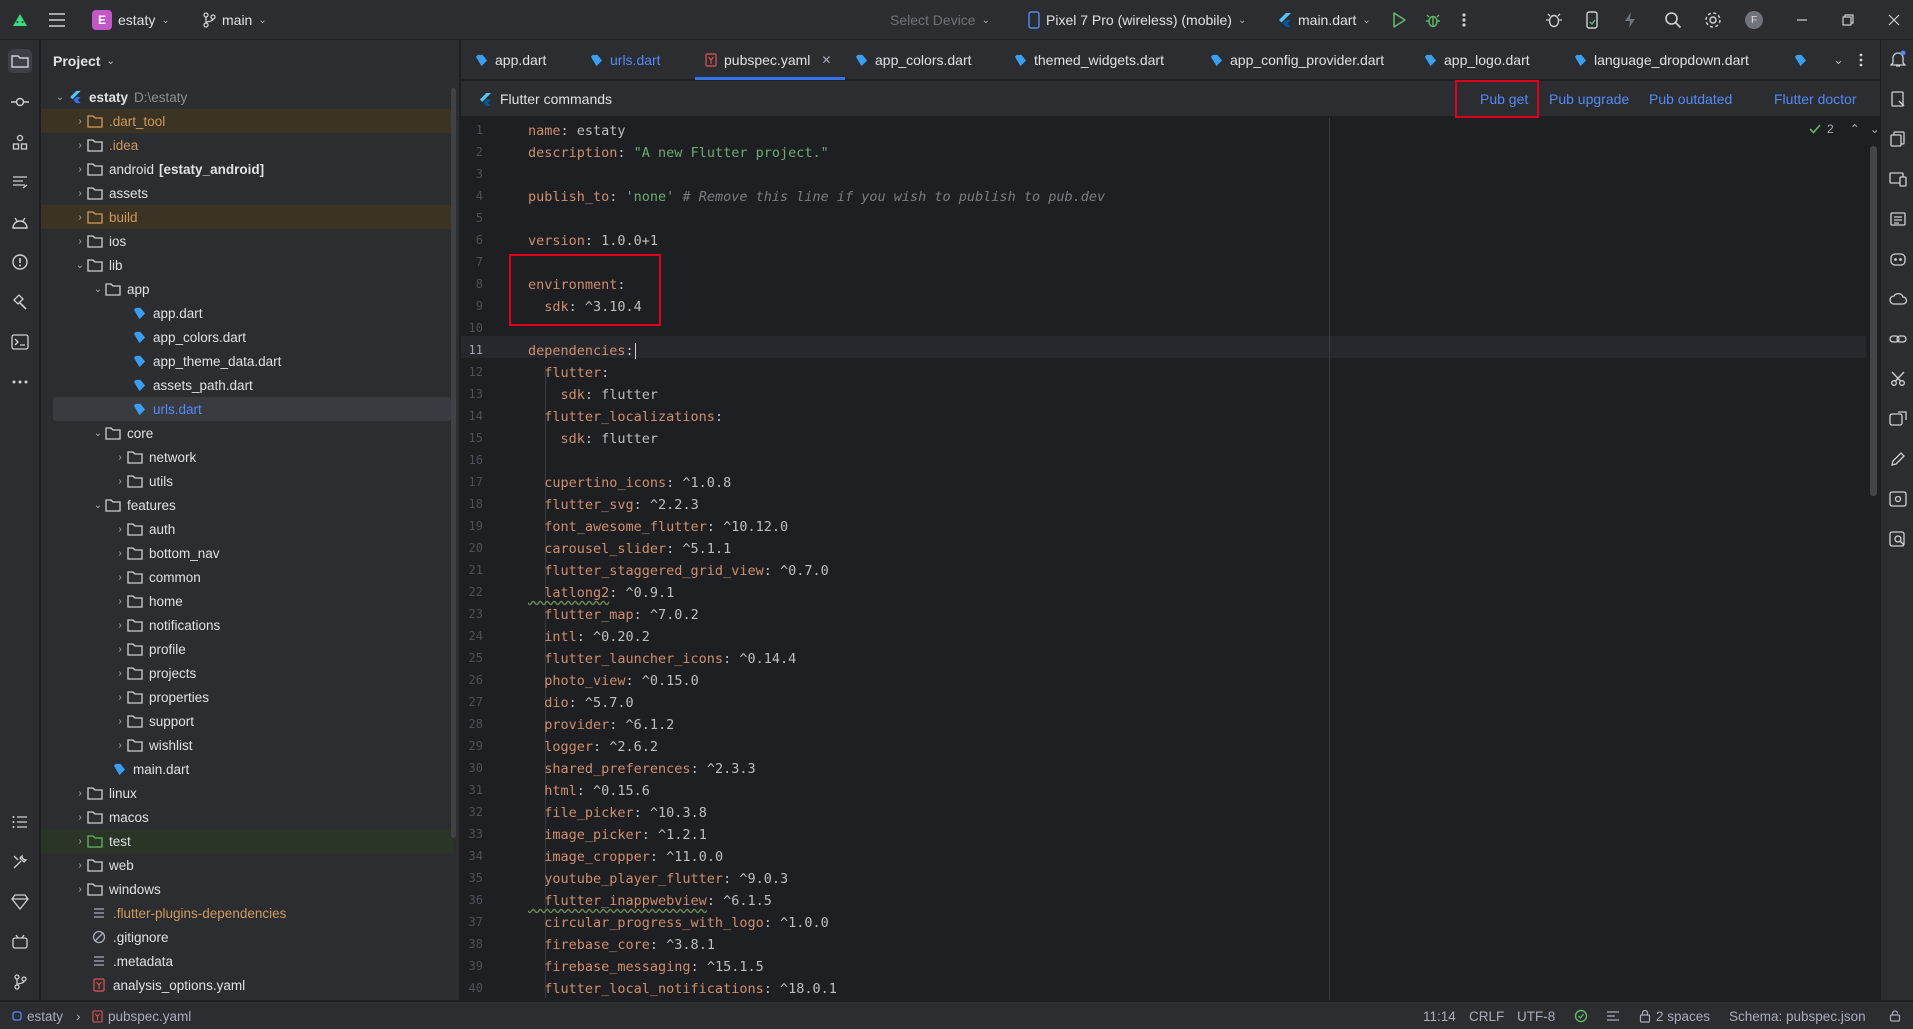 This screenshot has width=1913, height=1029. What do you see at coordinates (1894, 20) in the screenshot?
I see `close-icon` at bounding box center [1894, 20].